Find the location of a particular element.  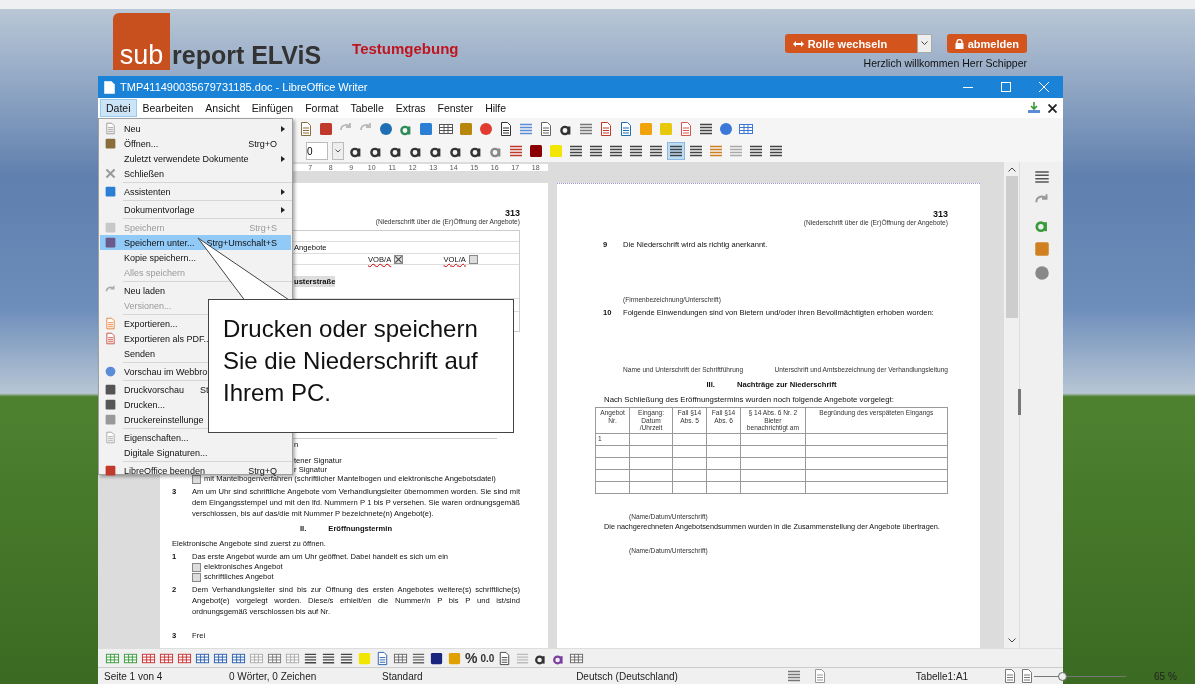

bullet-list-icon is located at coordinates (576, 151).